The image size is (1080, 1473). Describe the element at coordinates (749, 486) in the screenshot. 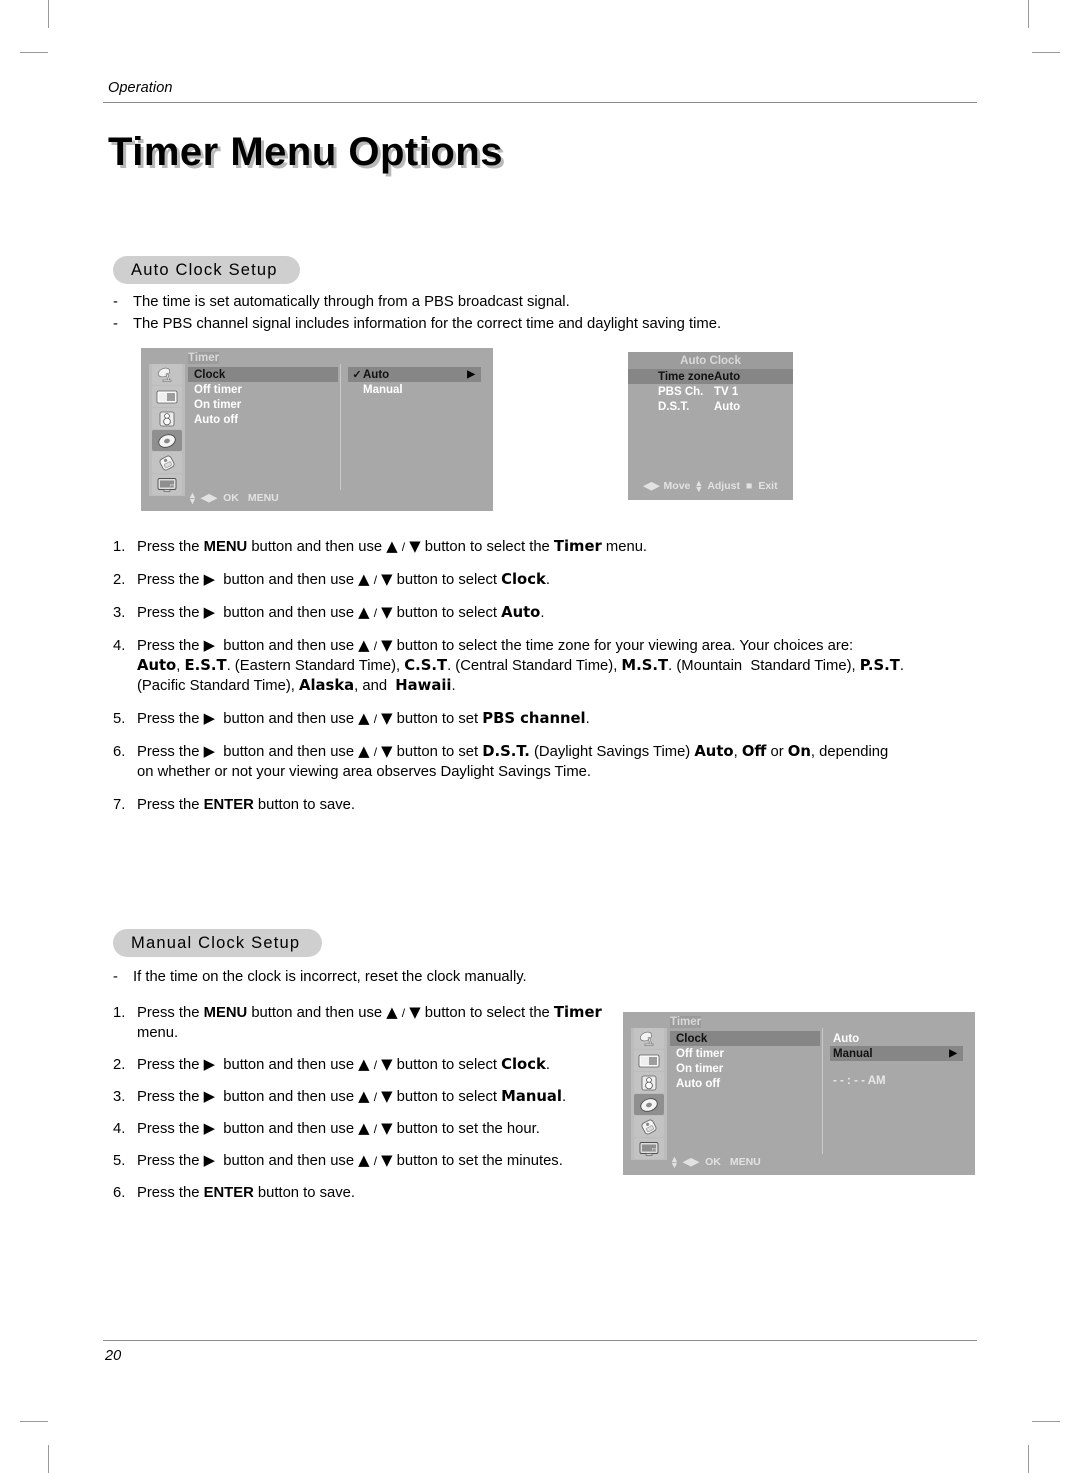

I see `stop-square-icon: ■` at that location.